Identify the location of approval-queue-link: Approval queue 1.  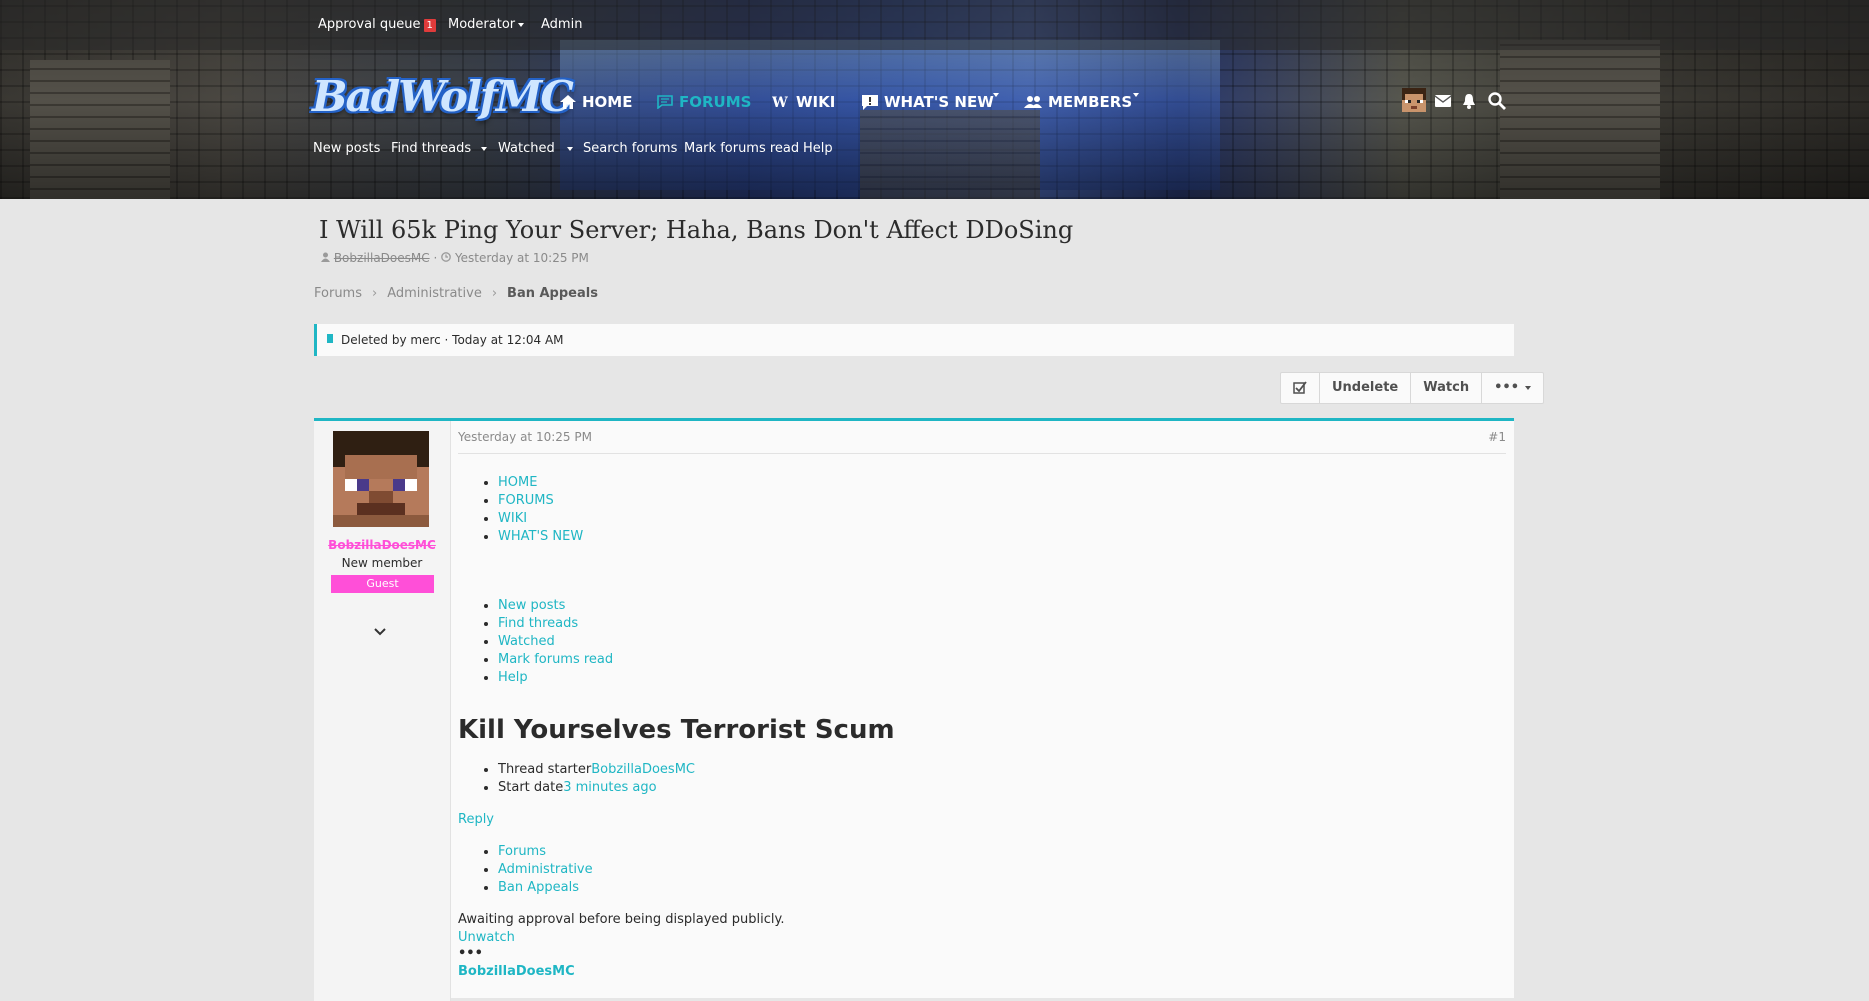
(377, 24).